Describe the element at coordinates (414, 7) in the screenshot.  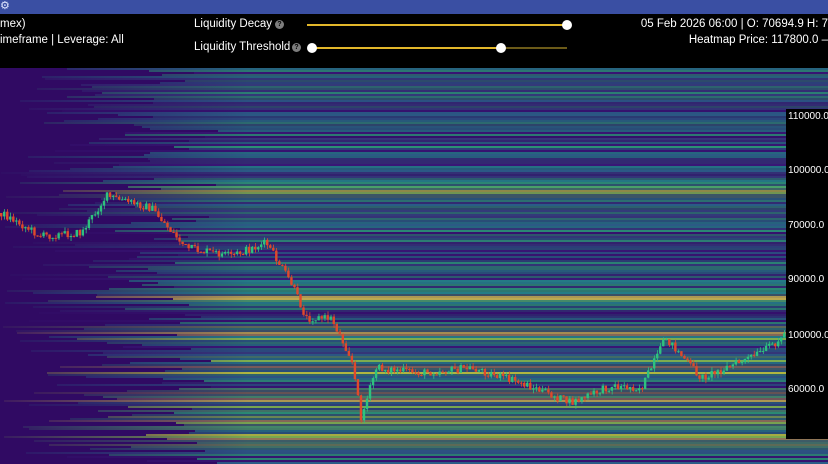
I see `top-bar: ⚙` at that location.